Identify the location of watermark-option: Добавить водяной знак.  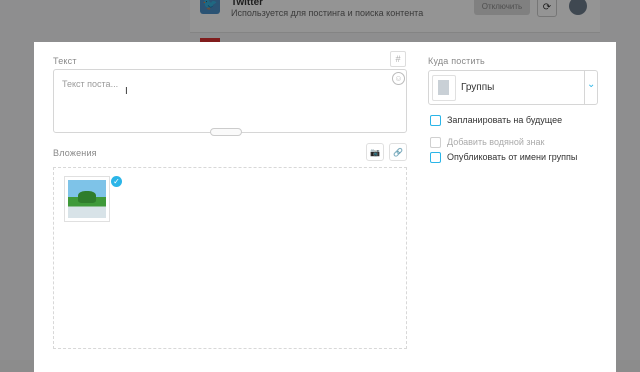
(487, 142).